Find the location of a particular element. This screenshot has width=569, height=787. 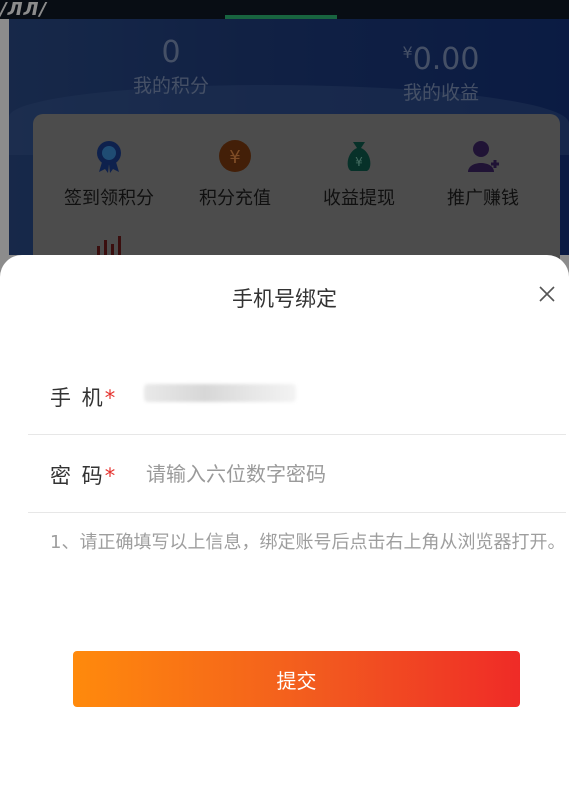

phone-row: 手 机* is located at coordinates (297, 395).